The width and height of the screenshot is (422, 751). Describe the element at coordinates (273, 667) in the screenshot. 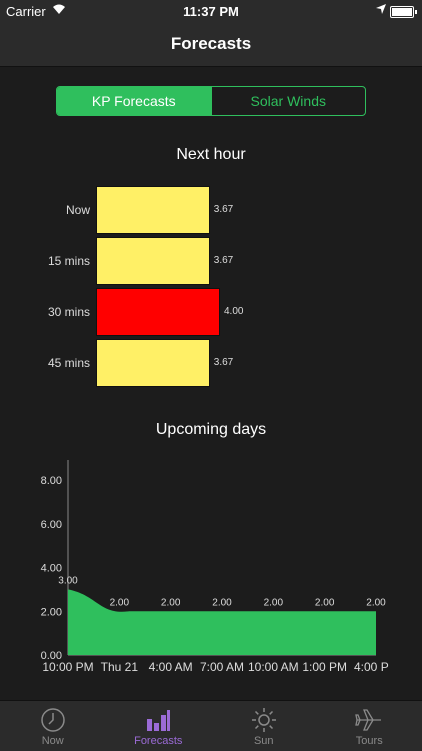

I see `x-tick-label: 10:00 AM` at that location.